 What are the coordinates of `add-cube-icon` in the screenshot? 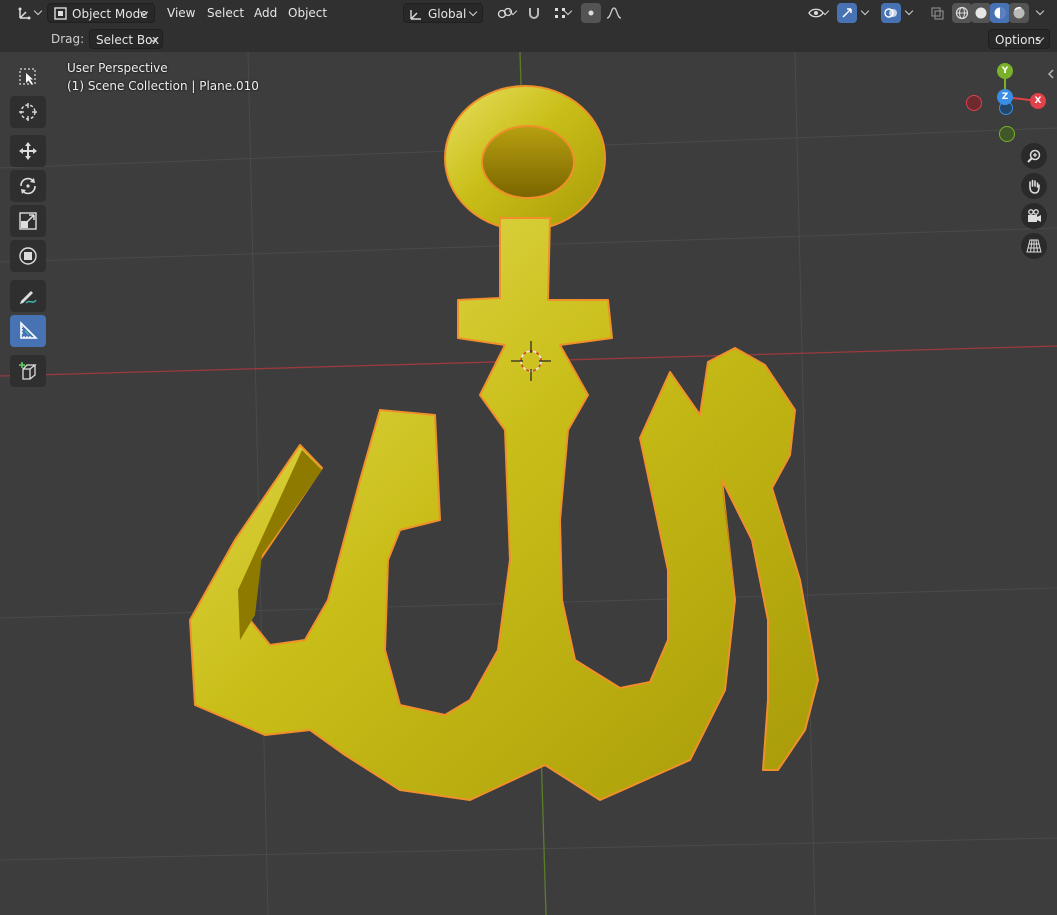 It's located at (28, 371).